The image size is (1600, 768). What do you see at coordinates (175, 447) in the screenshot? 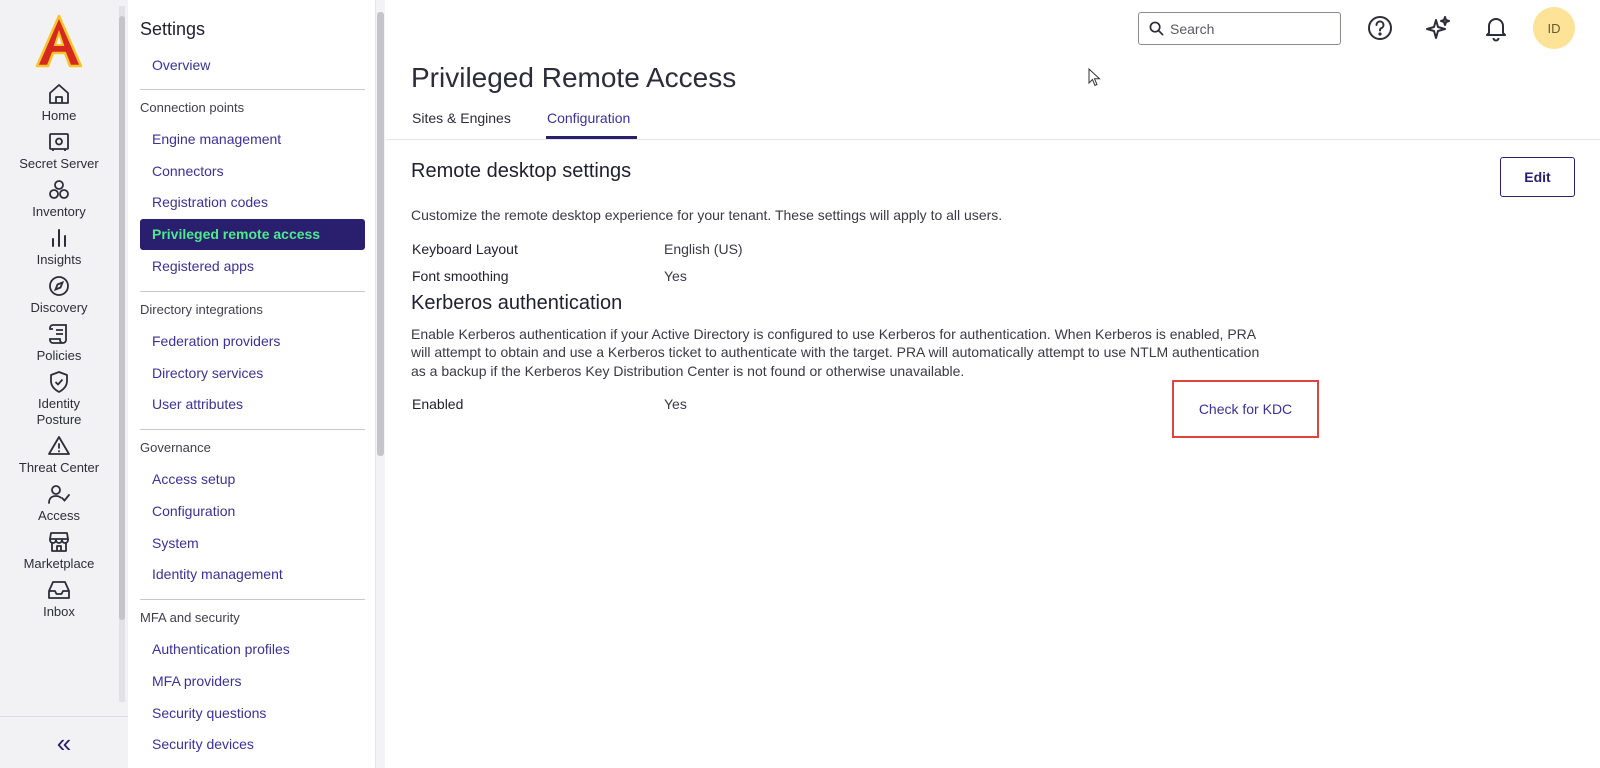
I see `settings-nav-heading: Governance` at bounding box center [175, 447].